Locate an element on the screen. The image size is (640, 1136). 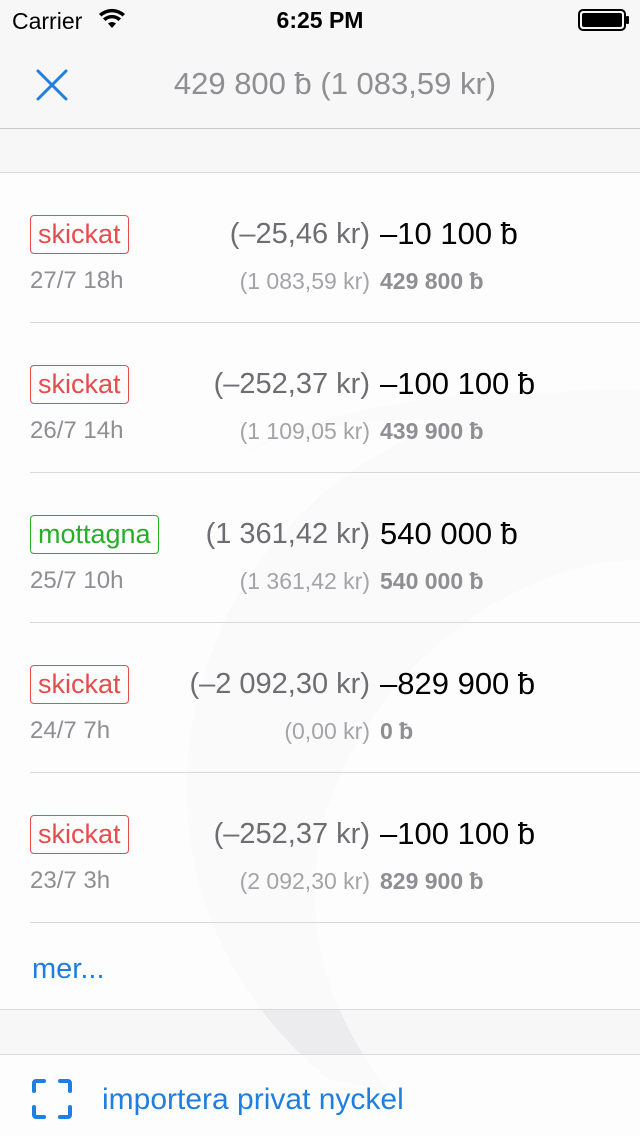
navigation-bar: 429 800 ƀ (1 083,59 kr) is located at coordinates (320, 84).